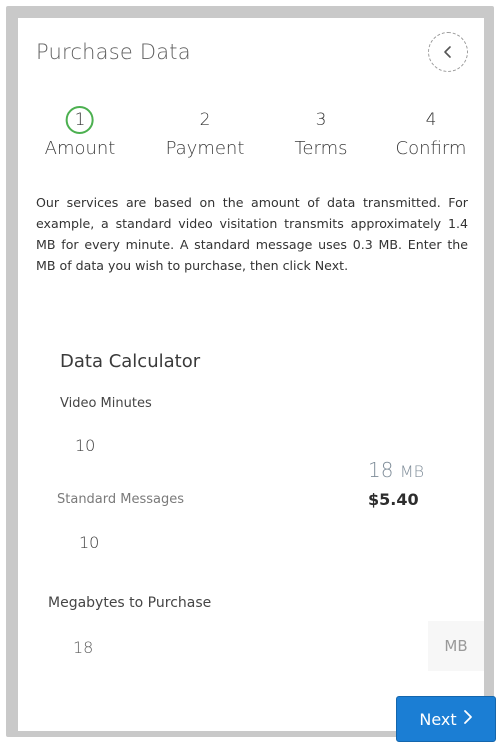  What do you see at coordinates (412, 471) in the screenshot?
I see `calculated-mb-unit: MB` at bounding box center [412, 471].